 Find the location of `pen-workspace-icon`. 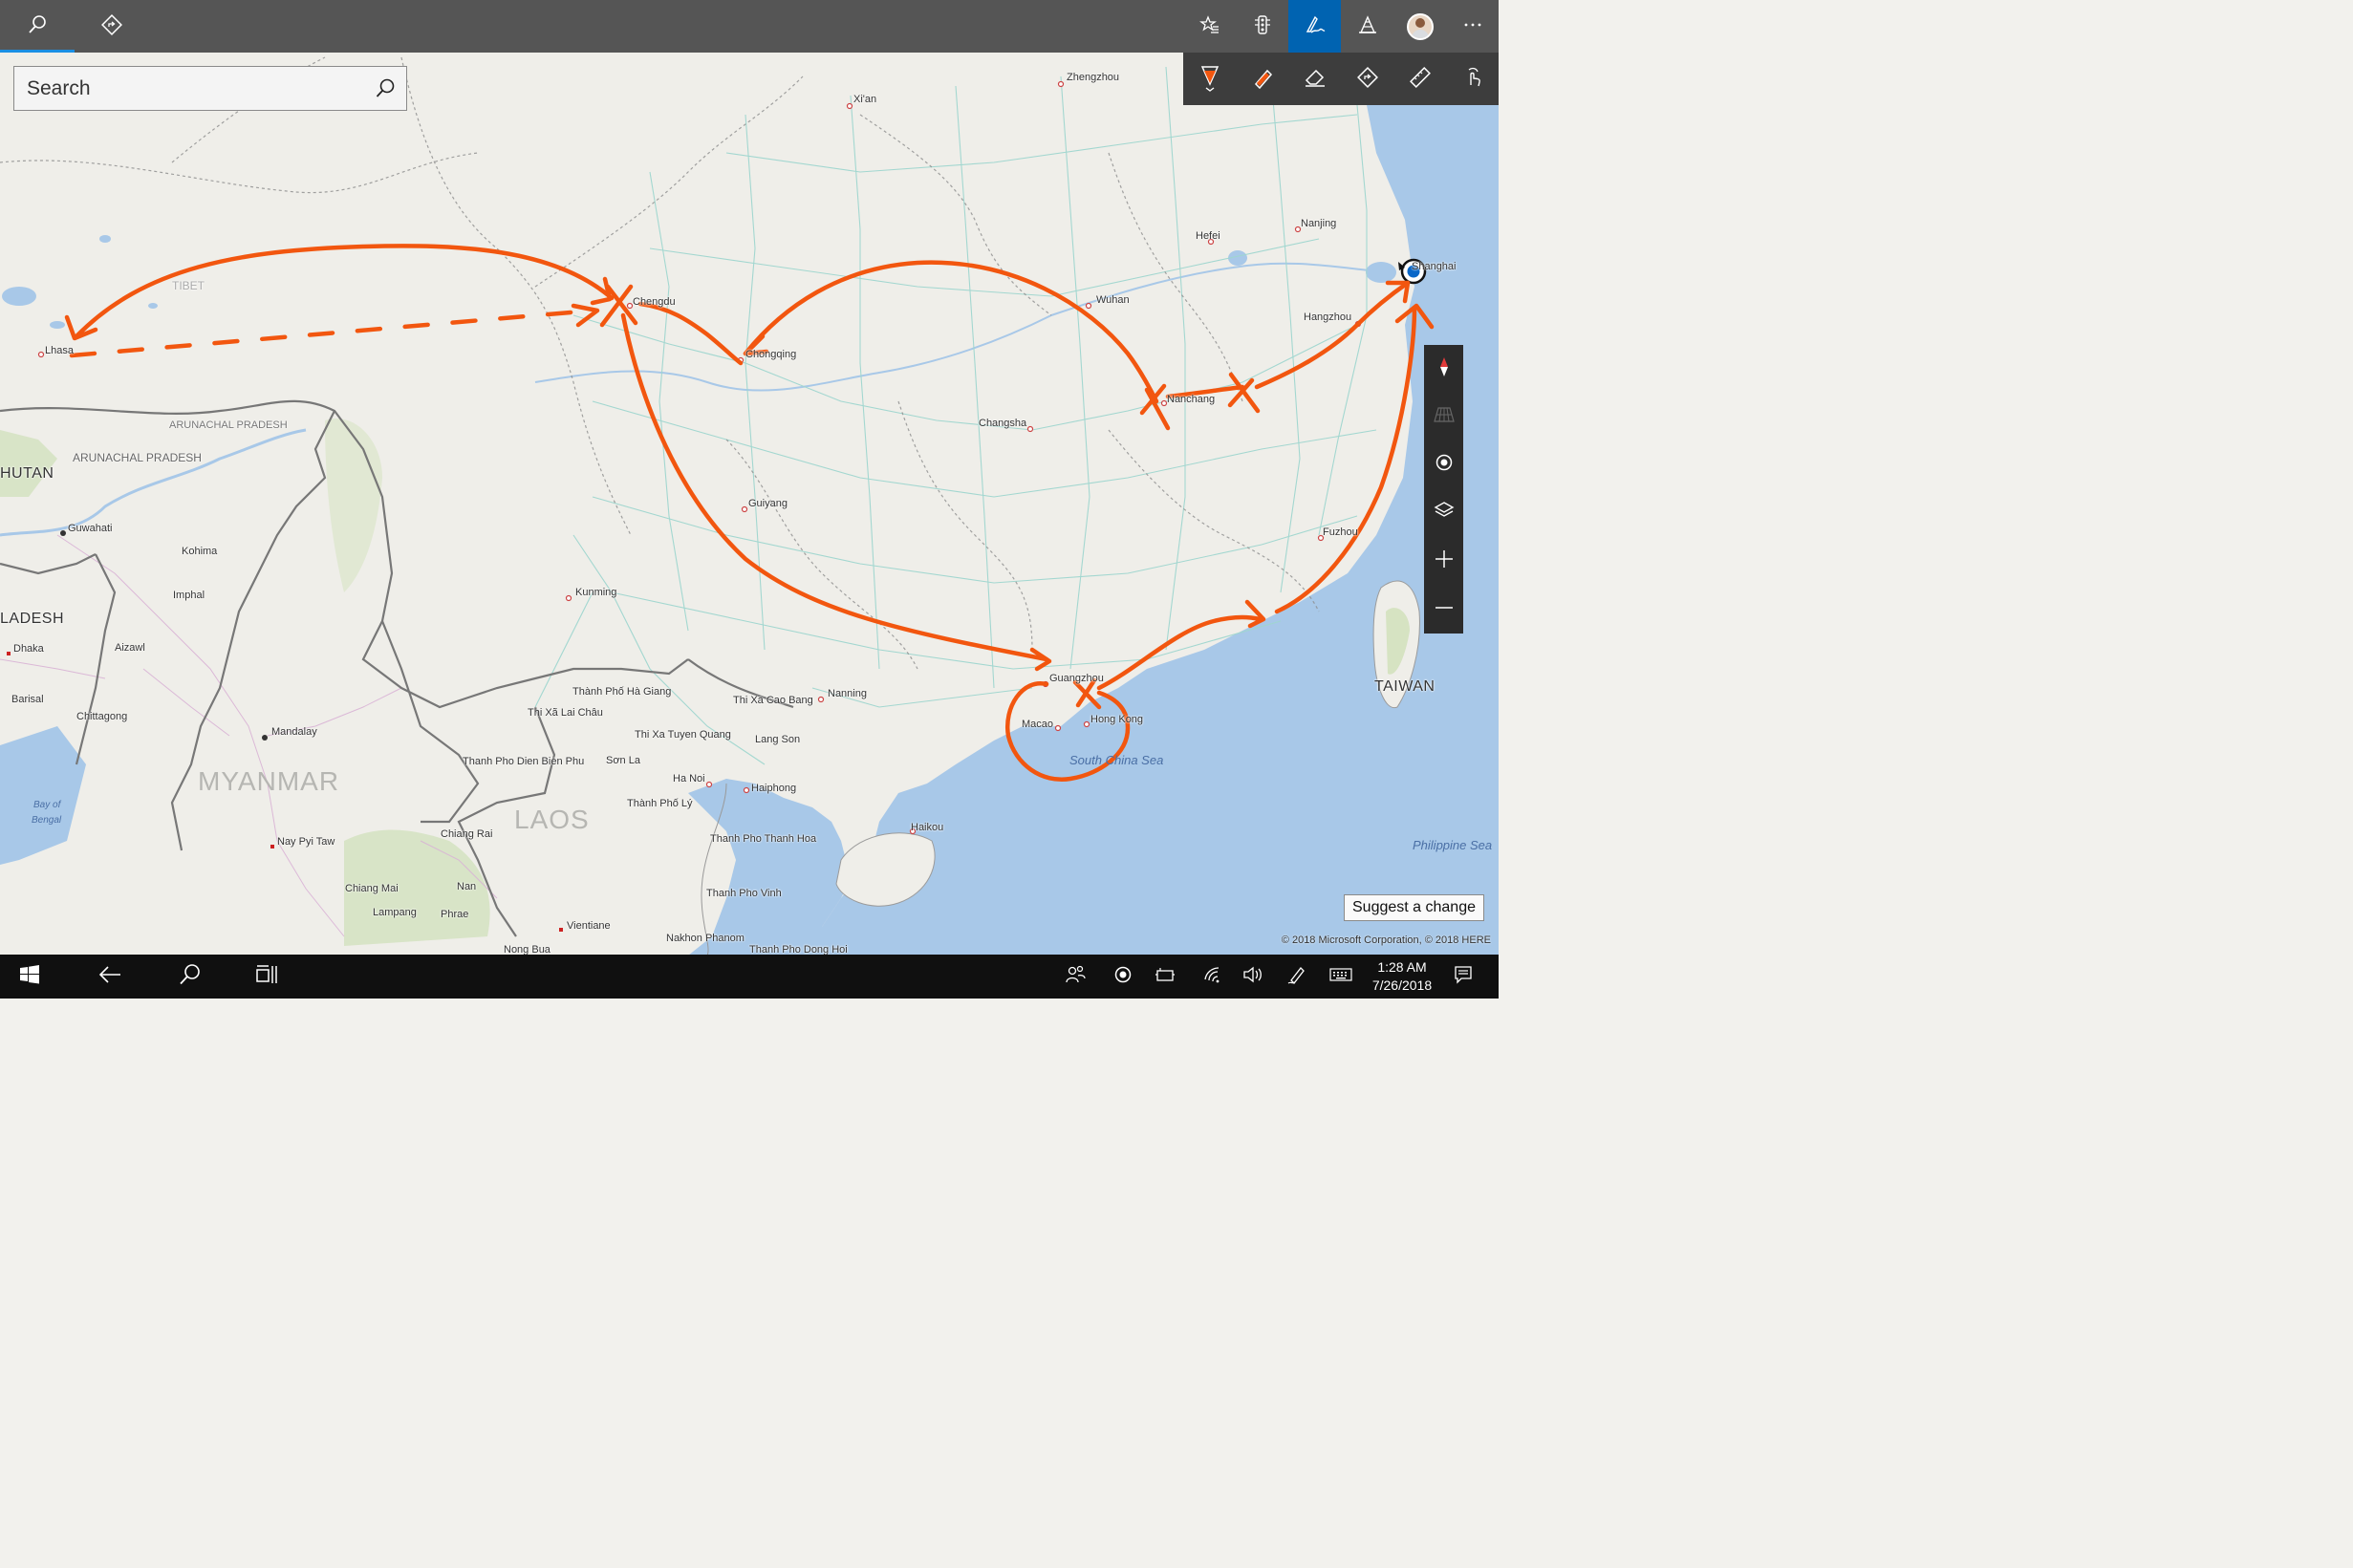

pen-workspace-icon is located at coordinates (1297, 977).